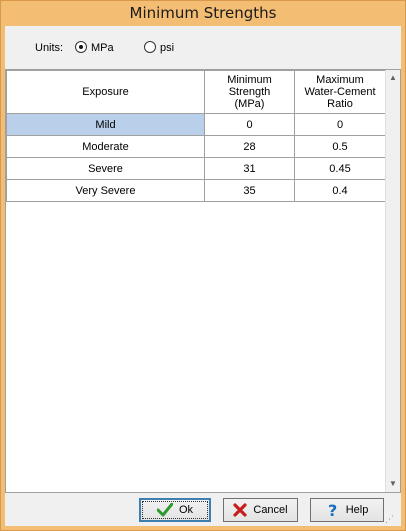  Describe the element at coordinates (270, 510) in the screenshot. I see `cancel-button-label: Cancel` at that location.